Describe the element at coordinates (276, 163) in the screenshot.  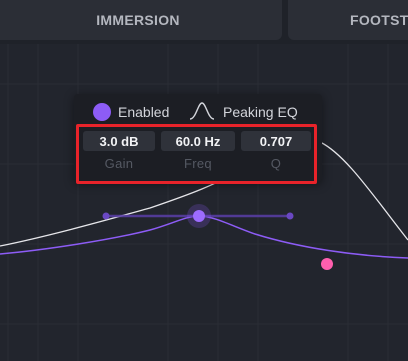
I see `q-label: Q` at that location.